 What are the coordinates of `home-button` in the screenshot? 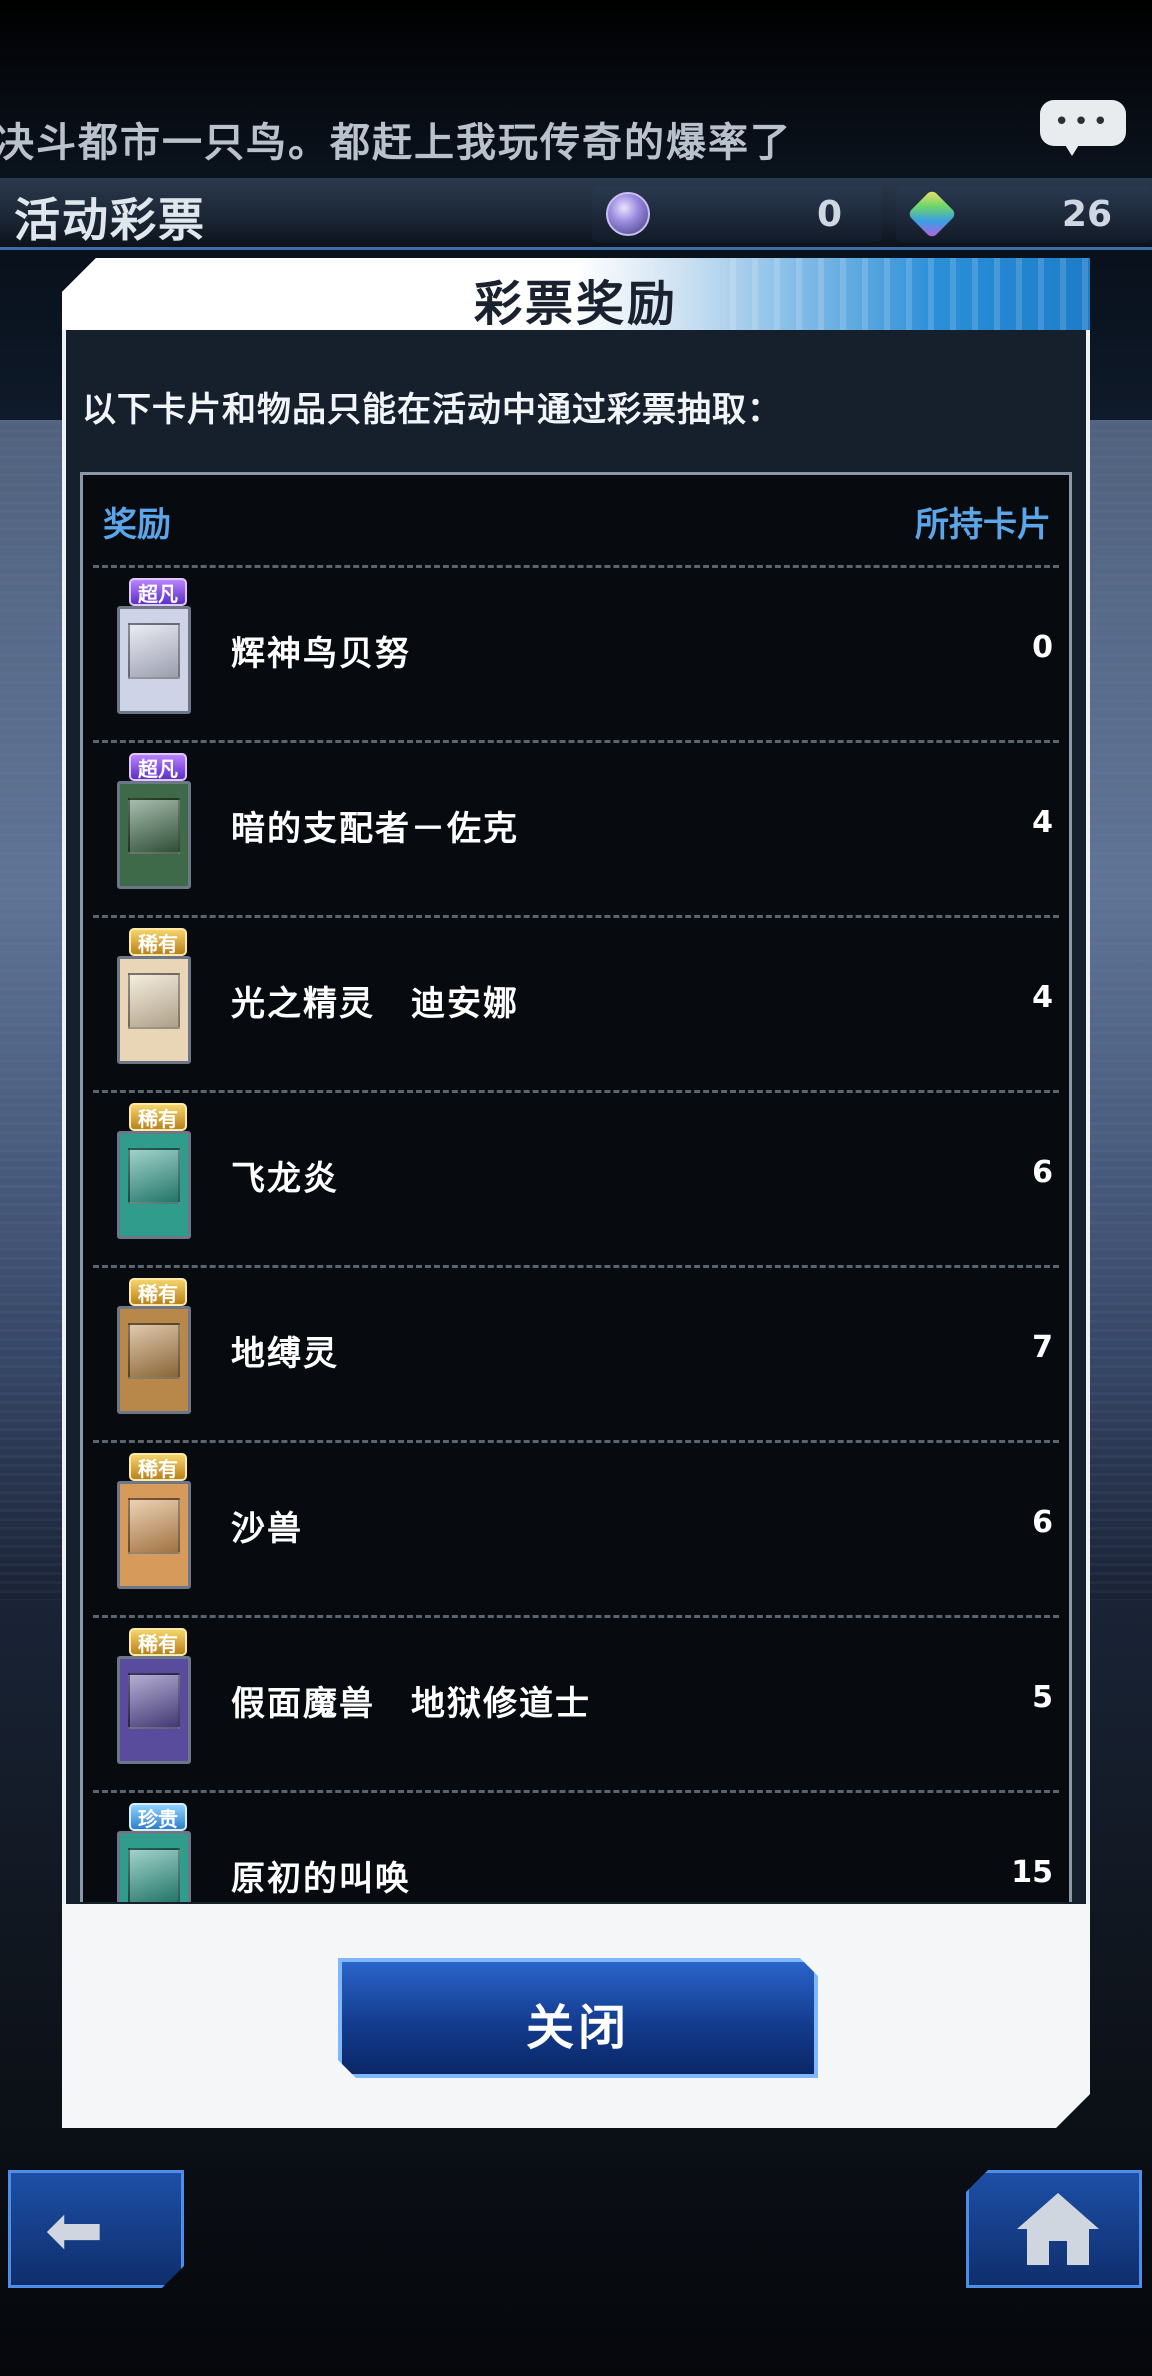 It's located at (1054, 2229).